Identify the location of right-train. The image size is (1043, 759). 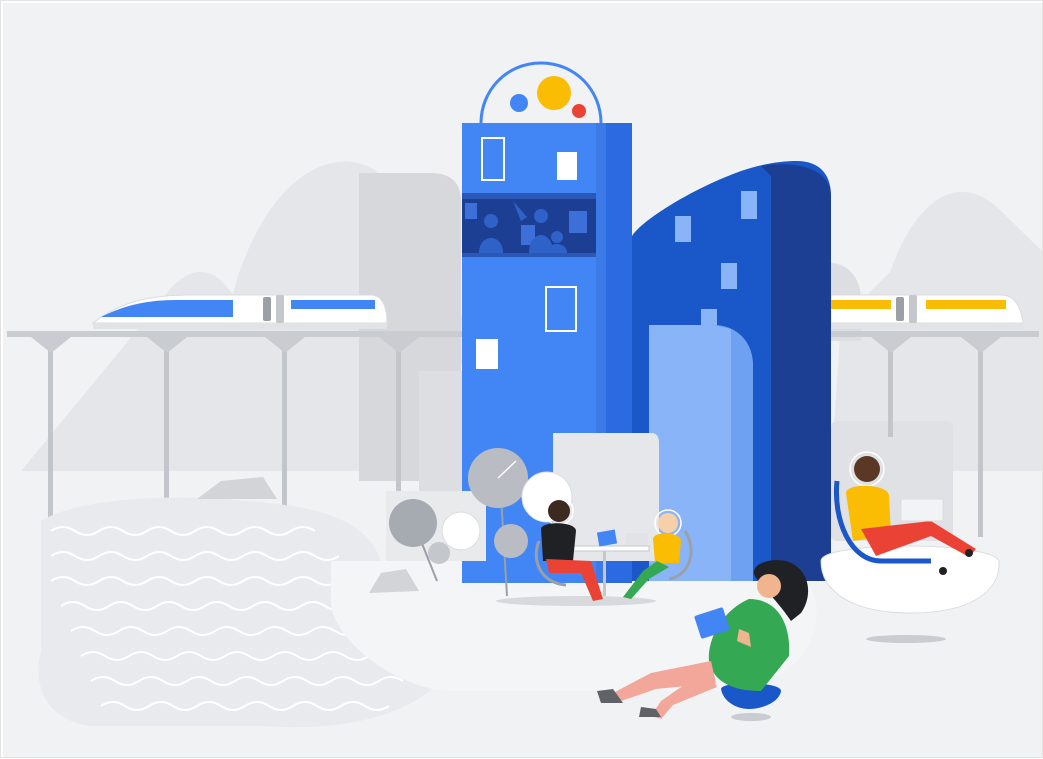
(927, 311).